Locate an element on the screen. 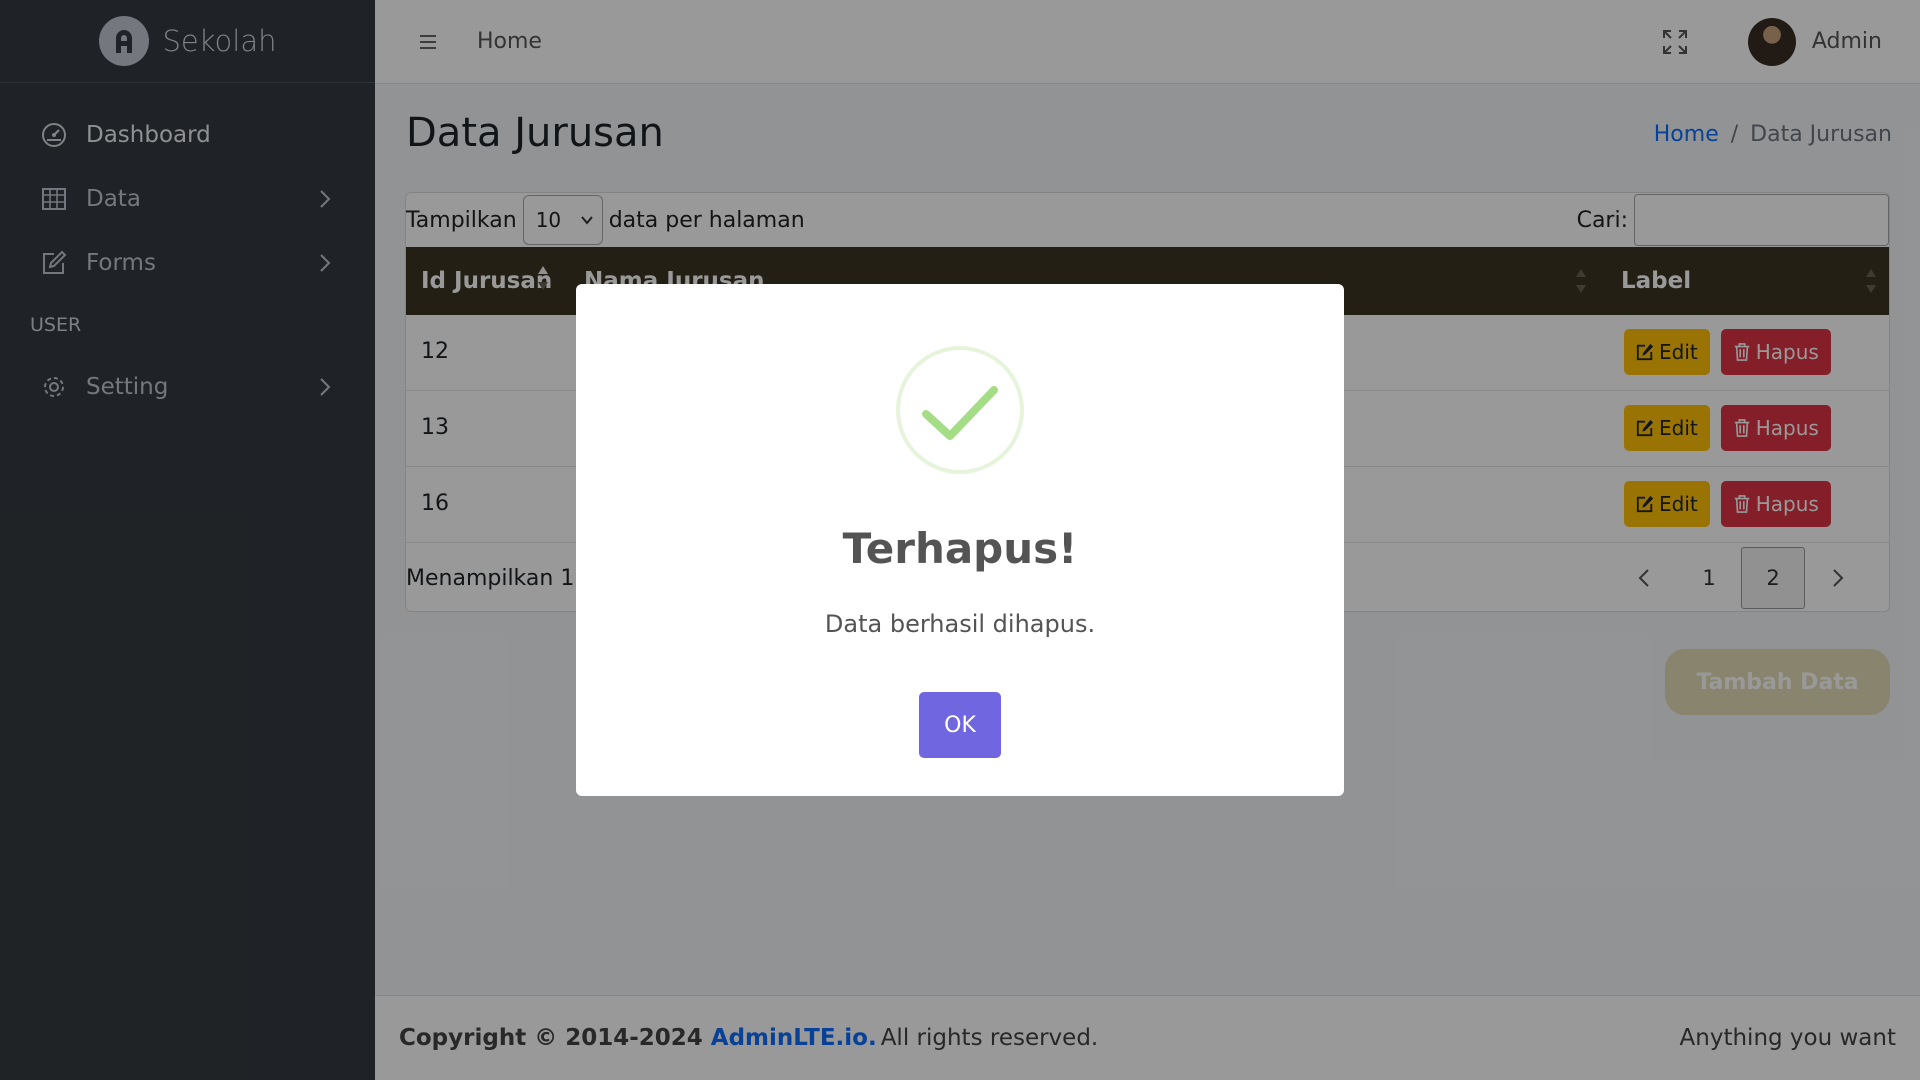  success-check-icon is located at coordinates (960, 410).